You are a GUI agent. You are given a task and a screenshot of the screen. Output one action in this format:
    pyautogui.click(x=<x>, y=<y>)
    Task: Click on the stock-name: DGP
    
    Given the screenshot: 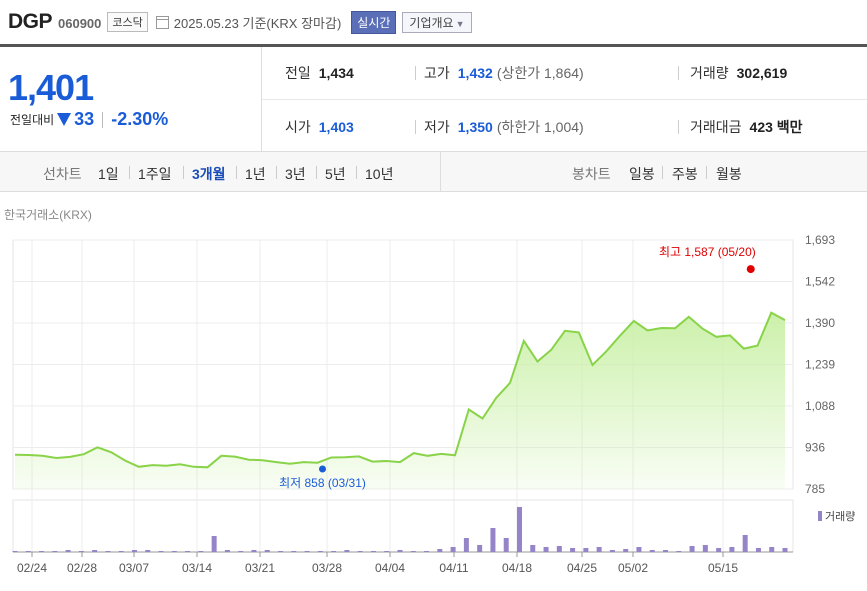 What is the action you would take?
    pyautogui.click(x=30, y=21)
    